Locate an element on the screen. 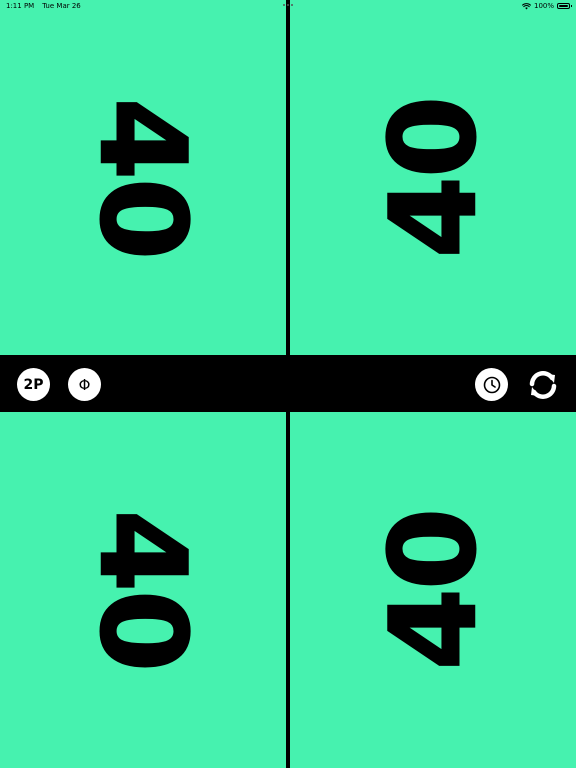 The image size is (576, 768). multitasking-grabber-icon is located at coordinates (288, 5).